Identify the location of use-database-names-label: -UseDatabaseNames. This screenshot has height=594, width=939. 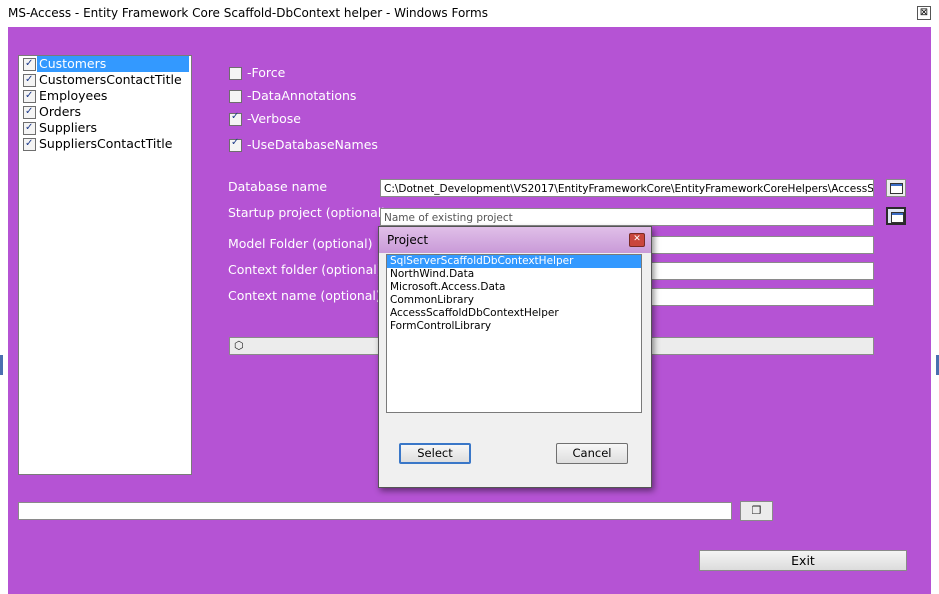
(312, 144).